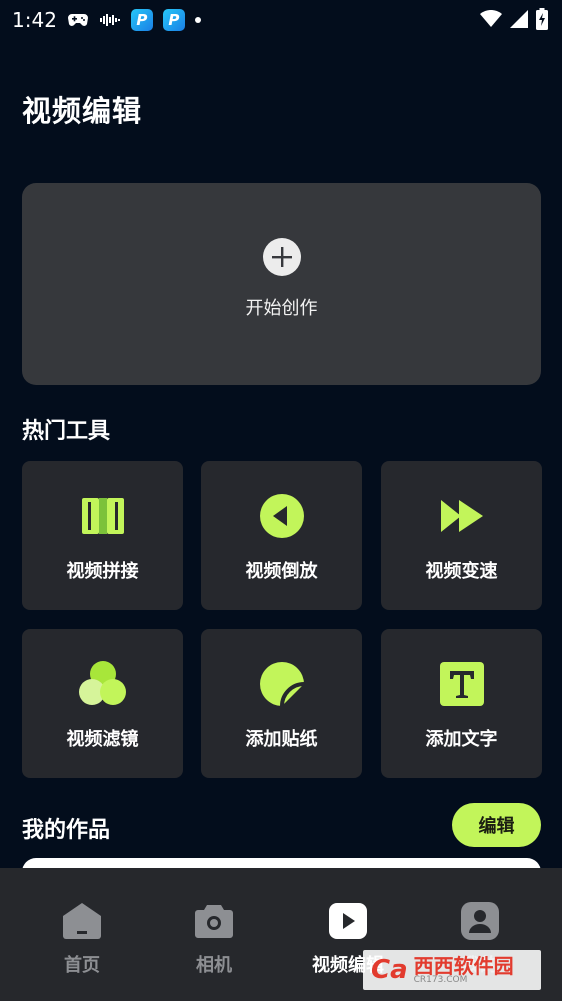 The height and width of the screenshot is (1001, 562). Describe the element at coordinates (82, 921) in the screenshot. I see `home-icon` at that location.